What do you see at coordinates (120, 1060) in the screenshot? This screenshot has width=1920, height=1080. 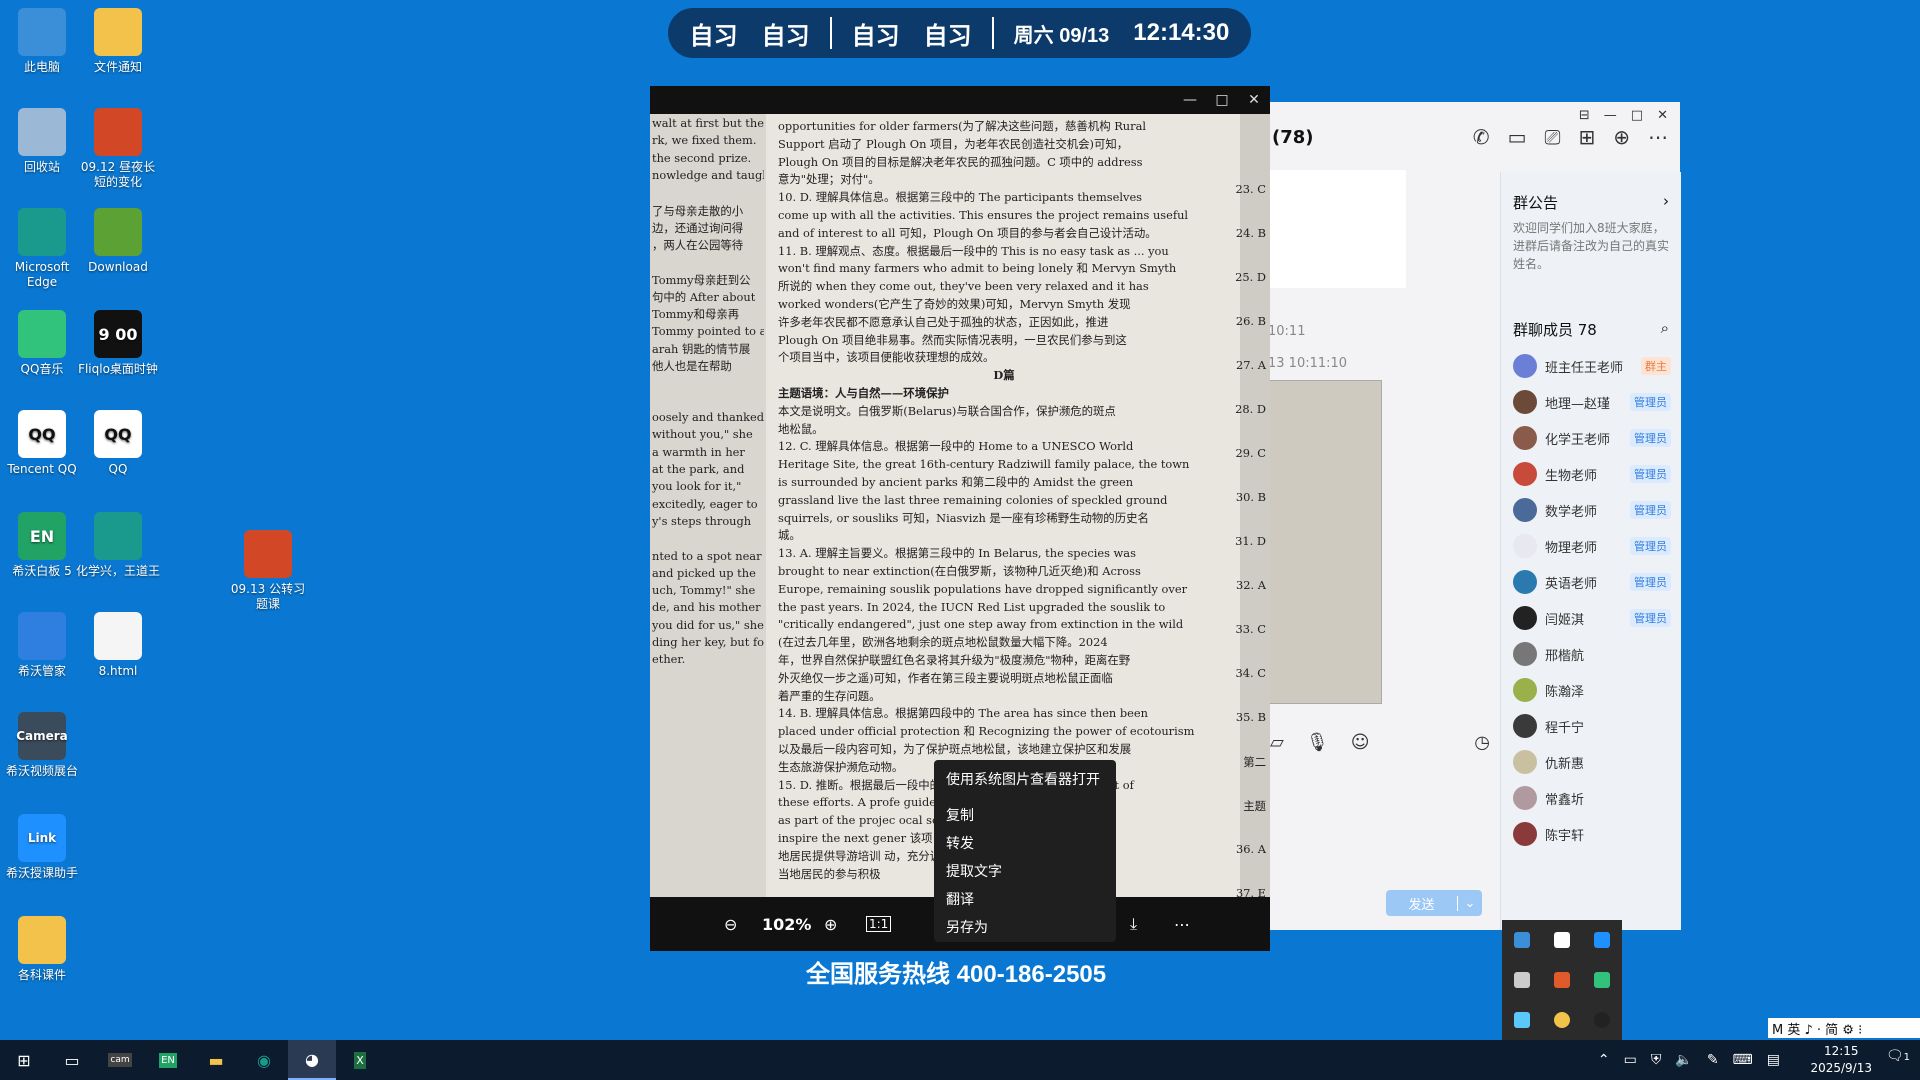 I see `camera-app-icon: cam` at bounding box center [120, 1060].